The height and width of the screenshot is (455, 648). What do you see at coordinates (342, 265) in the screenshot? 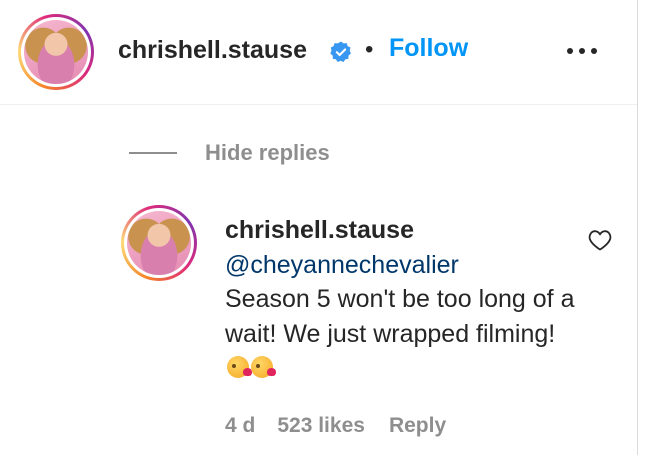
I see `comment-mention: @cheyannechevalier` at bounding box center [342, 265].